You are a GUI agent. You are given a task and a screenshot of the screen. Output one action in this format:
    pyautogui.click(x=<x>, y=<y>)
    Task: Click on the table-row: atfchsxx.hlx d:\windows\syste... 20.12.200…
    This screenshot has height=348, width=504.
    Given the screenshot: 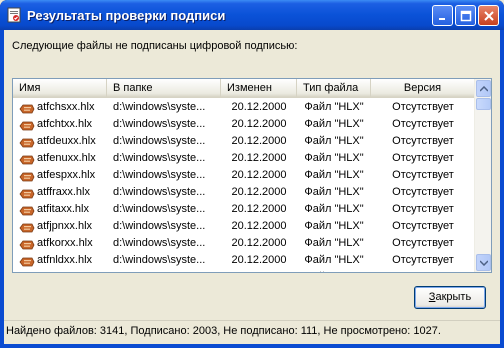 What is the action you would take?
    pyautogui.click(x=244, y=107)
    